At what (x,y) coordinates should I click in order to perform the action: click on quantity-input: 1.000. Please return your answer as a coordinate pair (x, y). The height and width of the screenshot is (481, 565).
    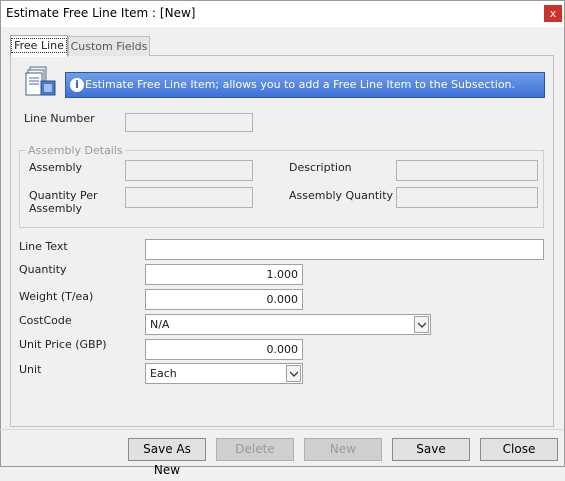
    Looking at the image, I should click on (224, 274).